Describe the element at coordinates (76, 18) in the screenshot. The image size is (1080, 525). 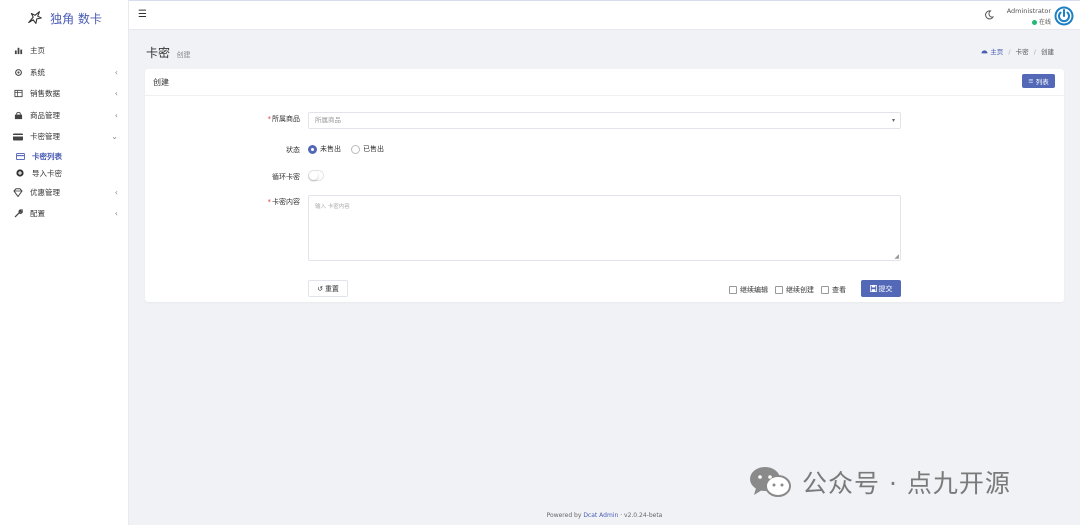
I see `brand-name: 独角 数卡` at that location.